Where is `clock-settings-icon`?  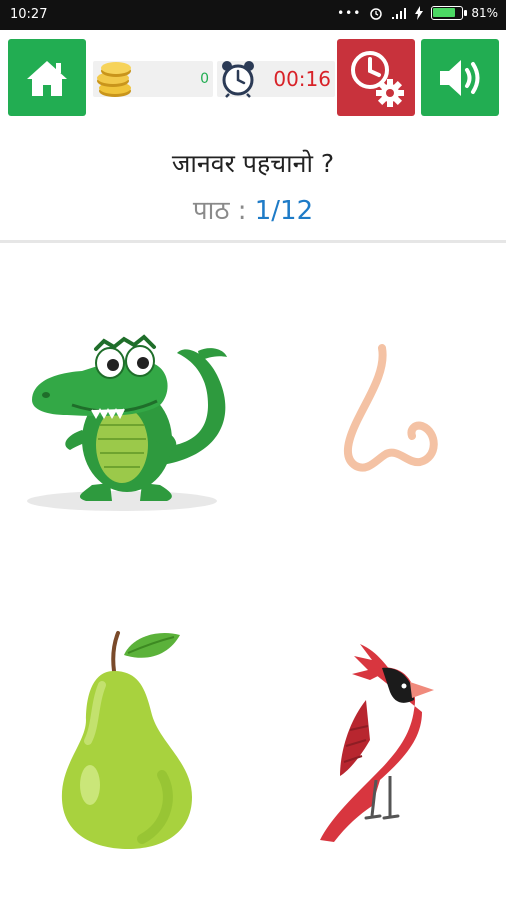
clock-settings-icon is located at coordinates (377, 78).